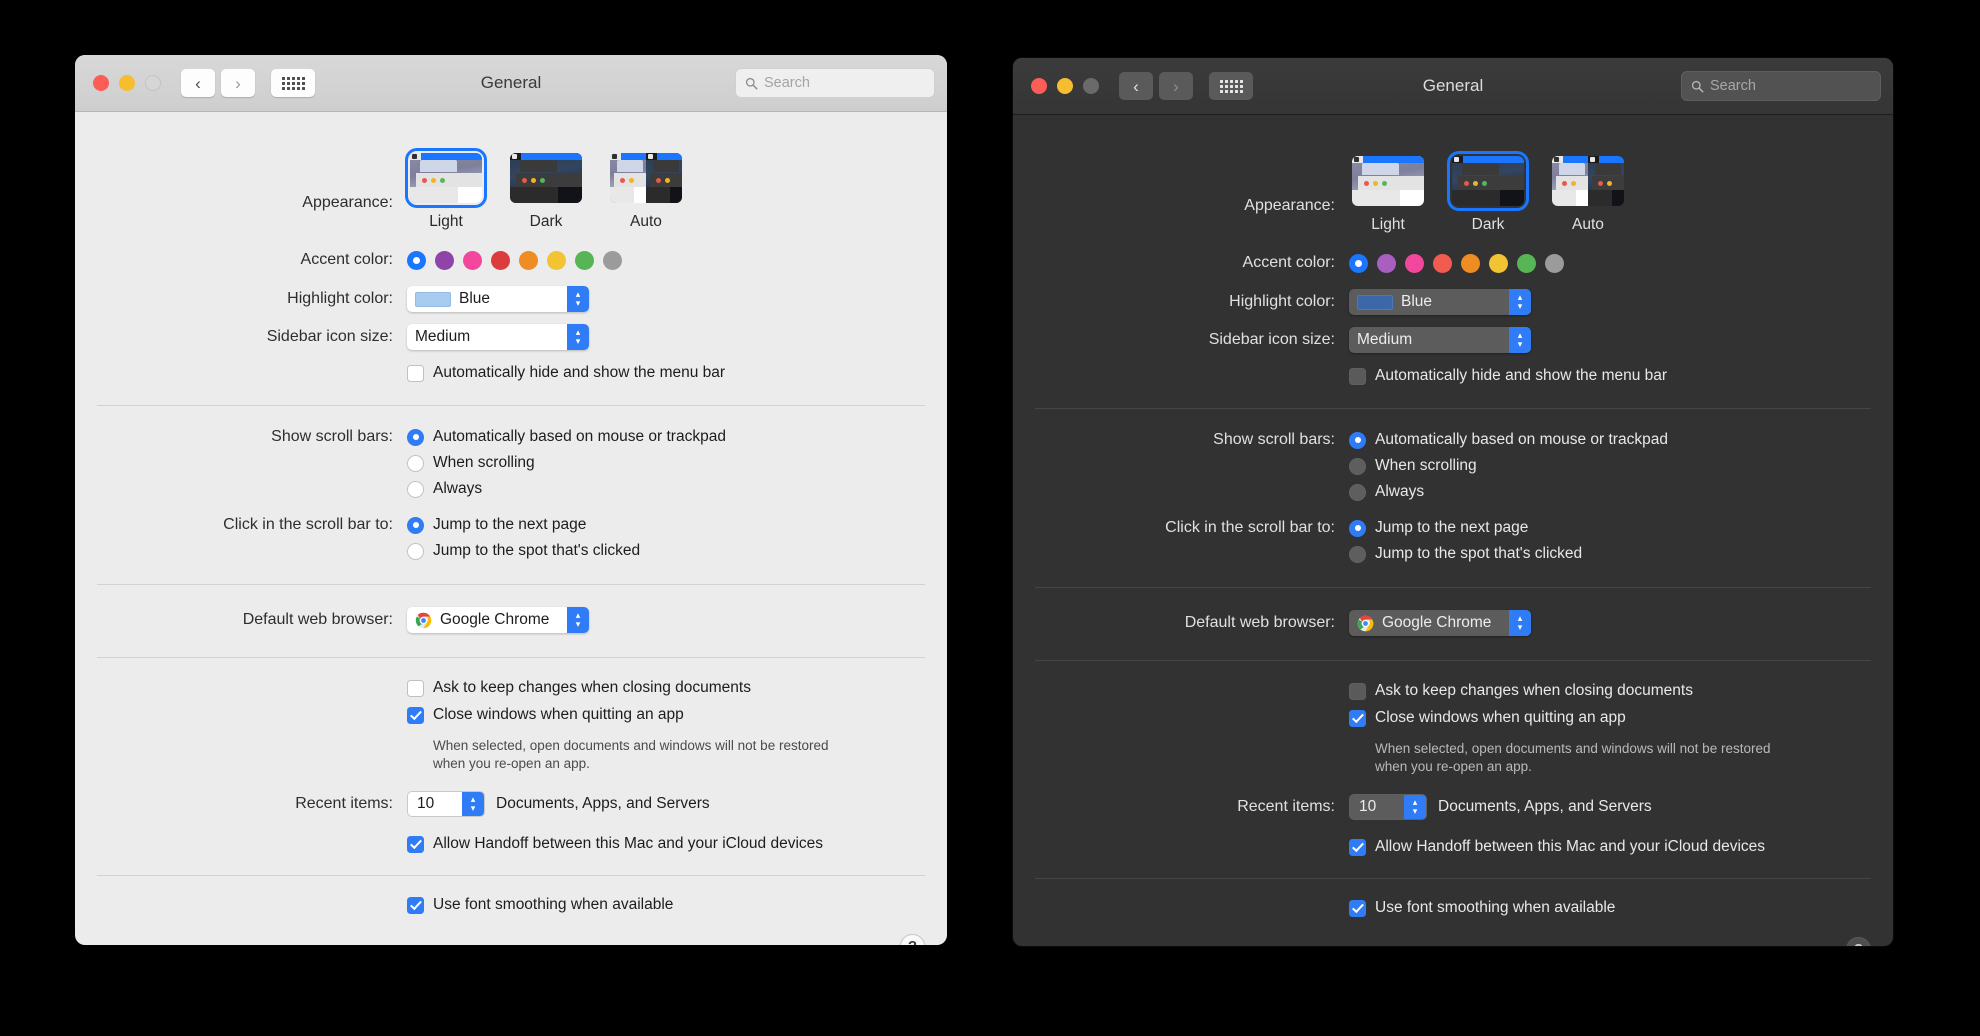 The height and width of the screenshot is (1036, 1980). I want to click on scroll-bars-label: Show scroll bars:, so click(1274, 439).